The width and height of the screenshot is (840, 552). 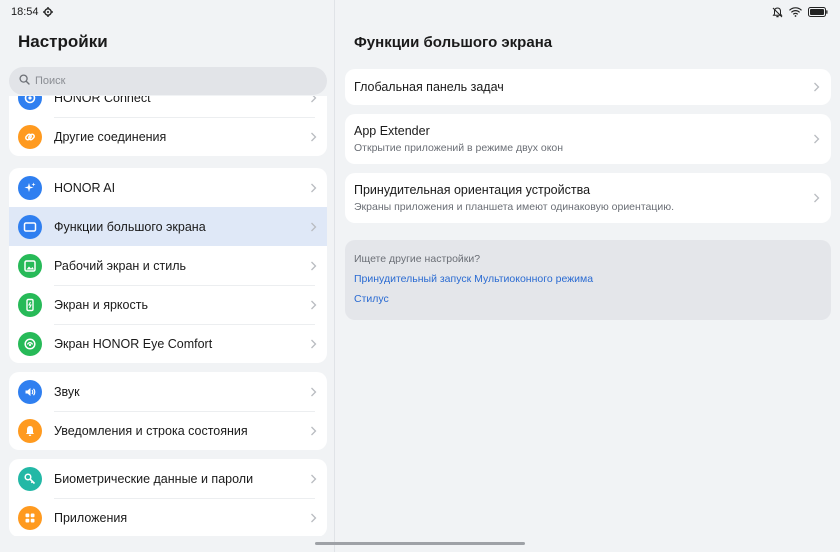 What do you see at coordinates (151, 430) in the screenshot?
I see `sidebar-item-label: Уведомления и строка состояния` at bounding box center [151, 430].